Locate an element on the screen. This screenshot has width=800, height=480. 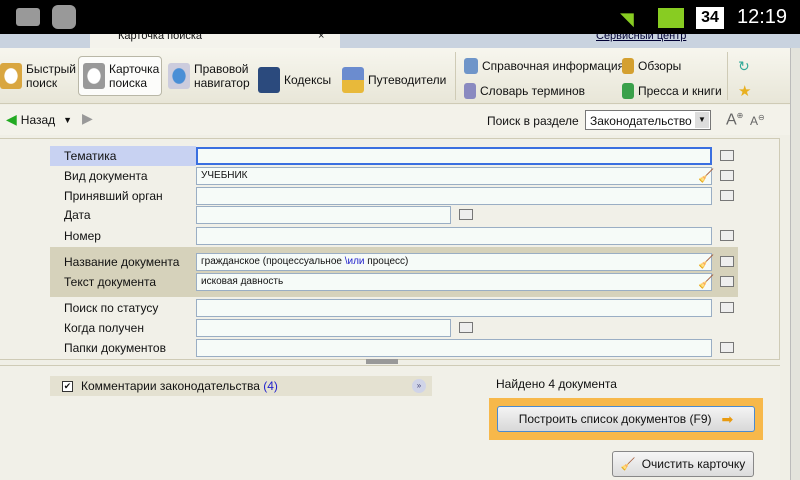
field-label: Текст документа is located at coordinates (110, 282).